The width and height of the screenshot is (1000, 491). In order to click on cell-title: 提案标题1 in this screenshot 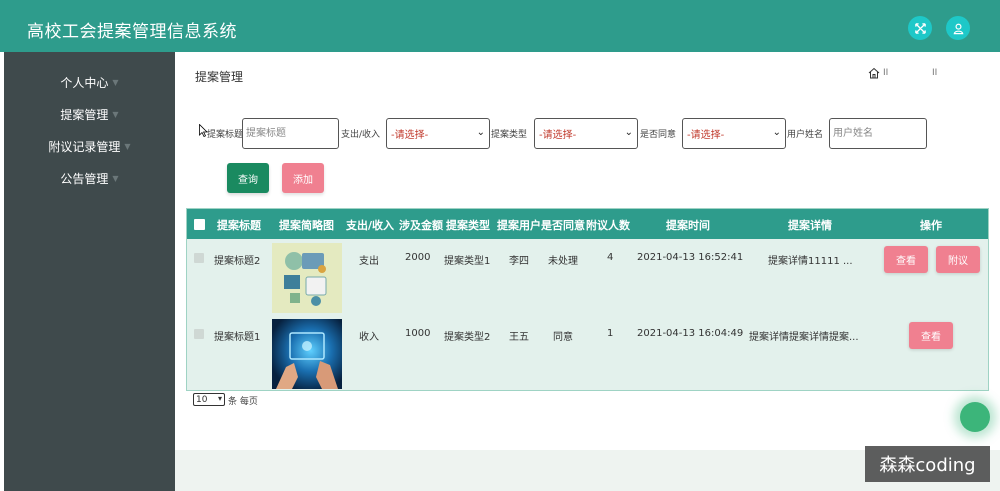, I will do `click(237, 337)`.